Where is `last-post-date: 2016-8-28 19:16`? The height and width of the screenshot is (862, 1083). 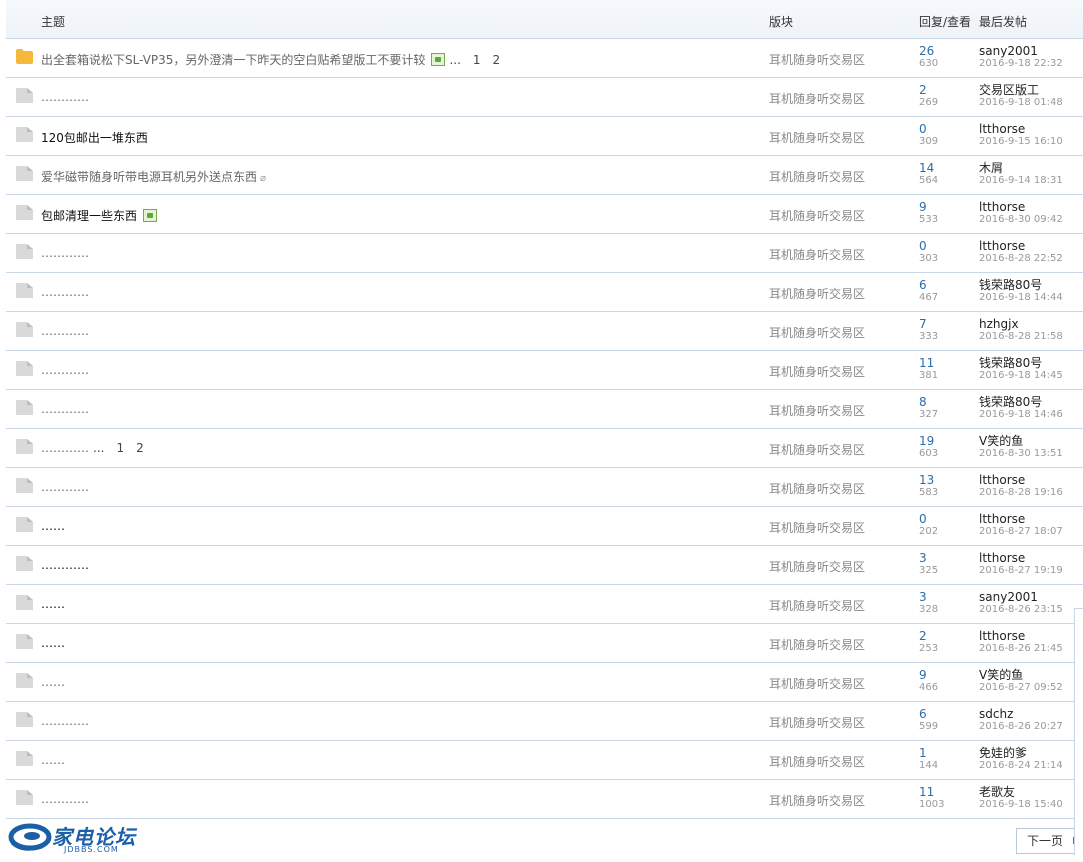
last-post-date: 2016-8-28 19:16 is located at coordinates (1021, 492).